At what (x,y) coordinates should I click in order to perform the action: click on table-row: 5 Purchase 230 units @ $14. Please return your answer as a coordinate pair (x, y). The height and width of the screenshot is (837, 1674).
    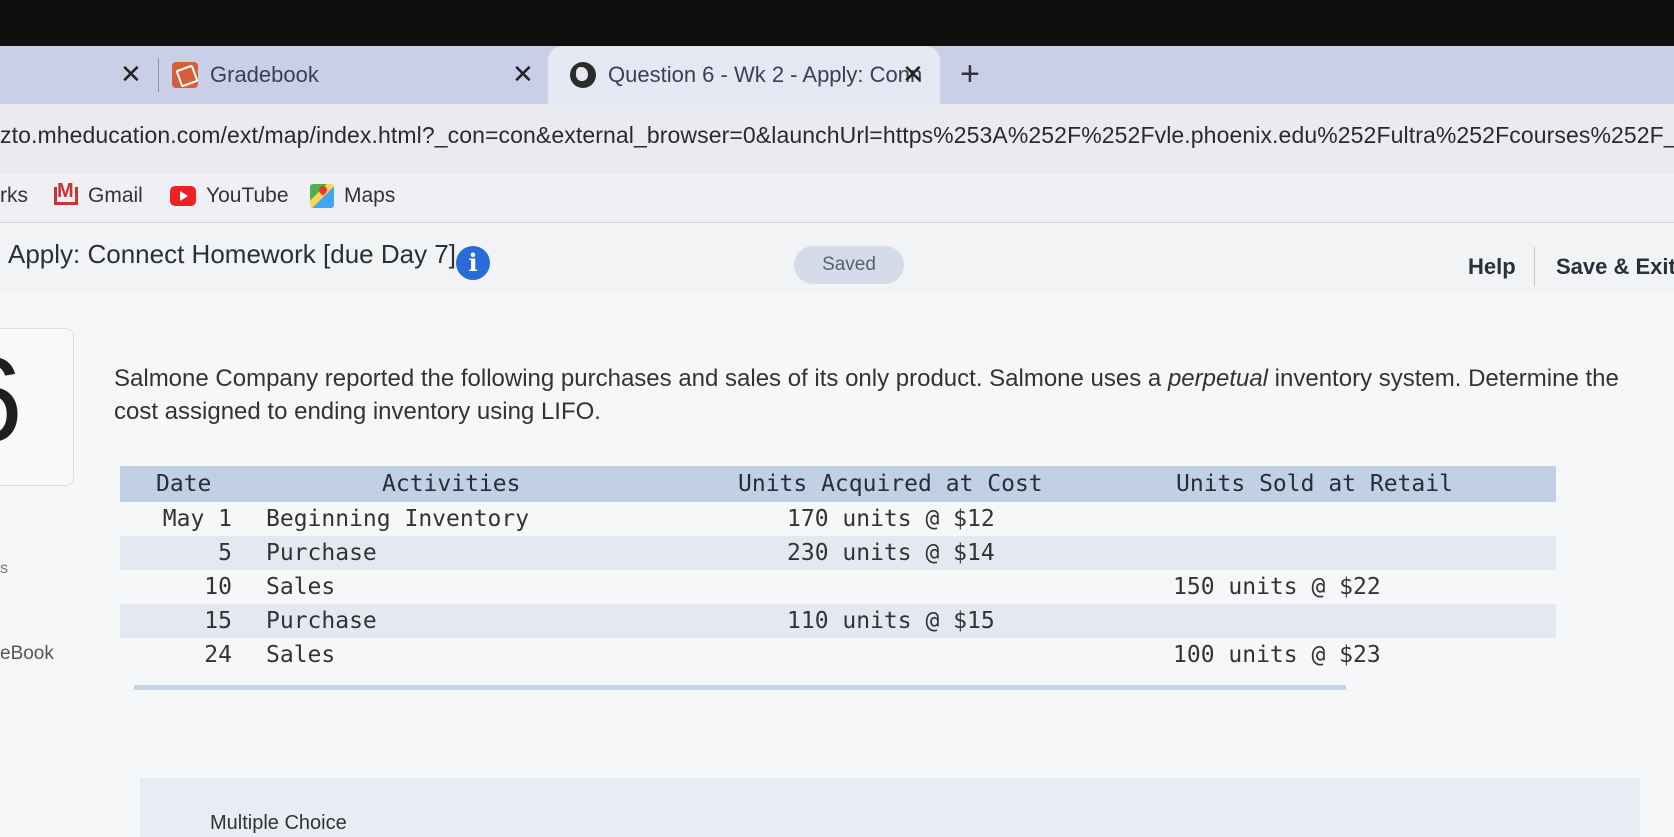
    Looking at the image, I should click on (838, 553).